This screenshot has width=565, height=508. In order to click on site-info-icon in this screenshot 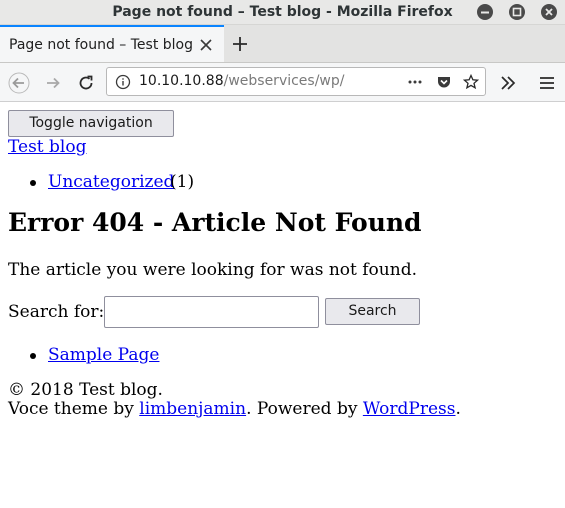, I will do `click(123, 82)`.